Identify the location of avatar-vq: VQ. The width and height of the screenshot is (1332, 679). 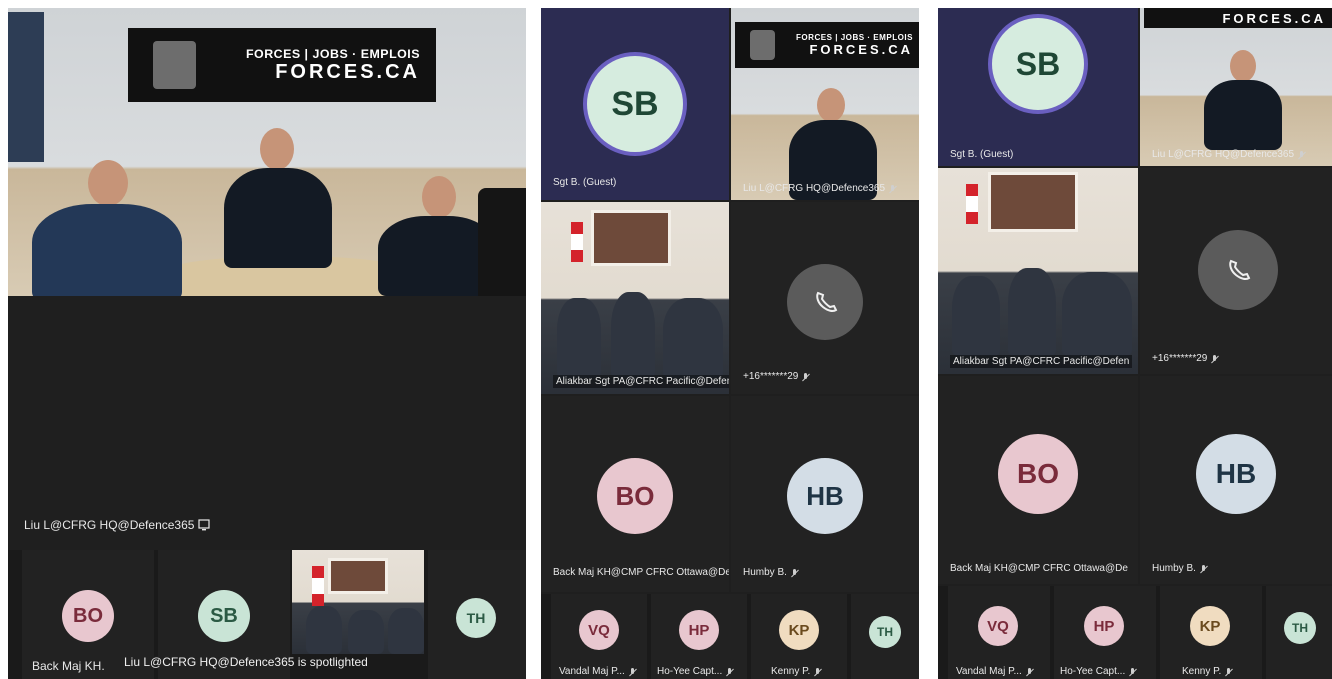
(998, 626).